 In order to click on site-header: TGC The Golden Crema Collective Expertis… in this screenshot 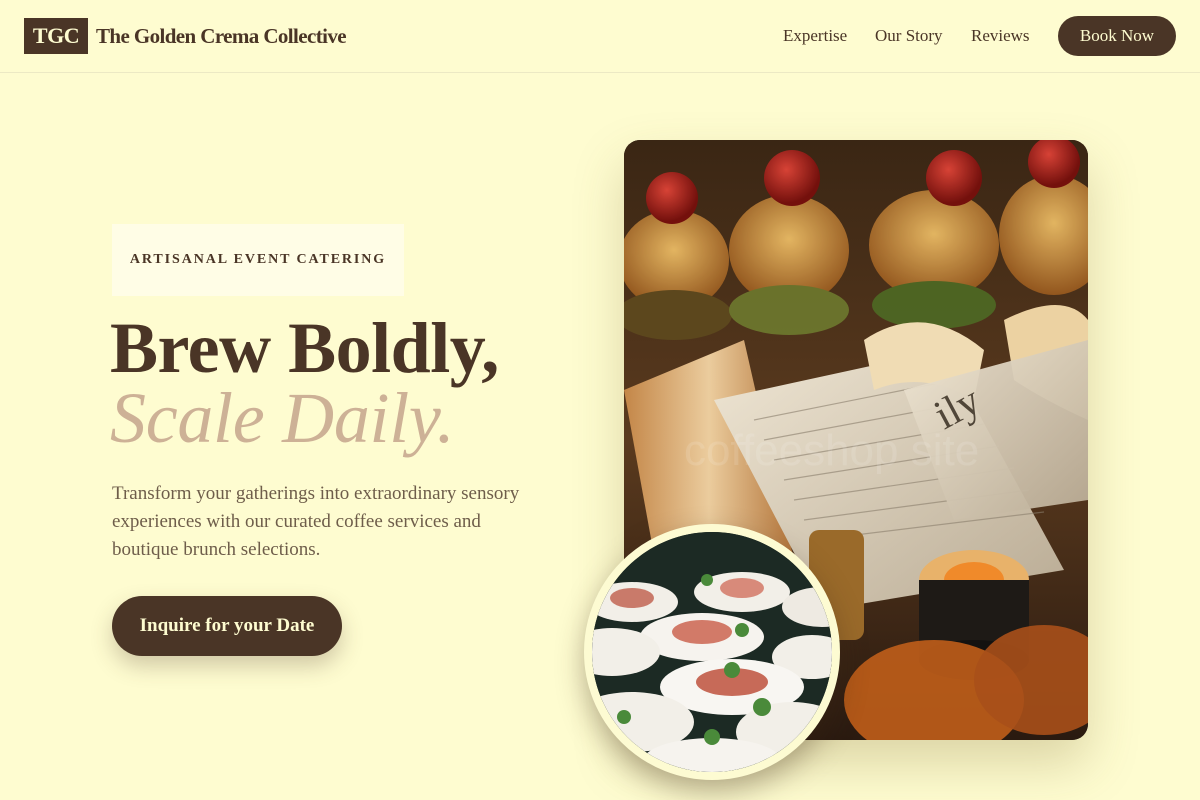, I will do `click(600, 36)`.